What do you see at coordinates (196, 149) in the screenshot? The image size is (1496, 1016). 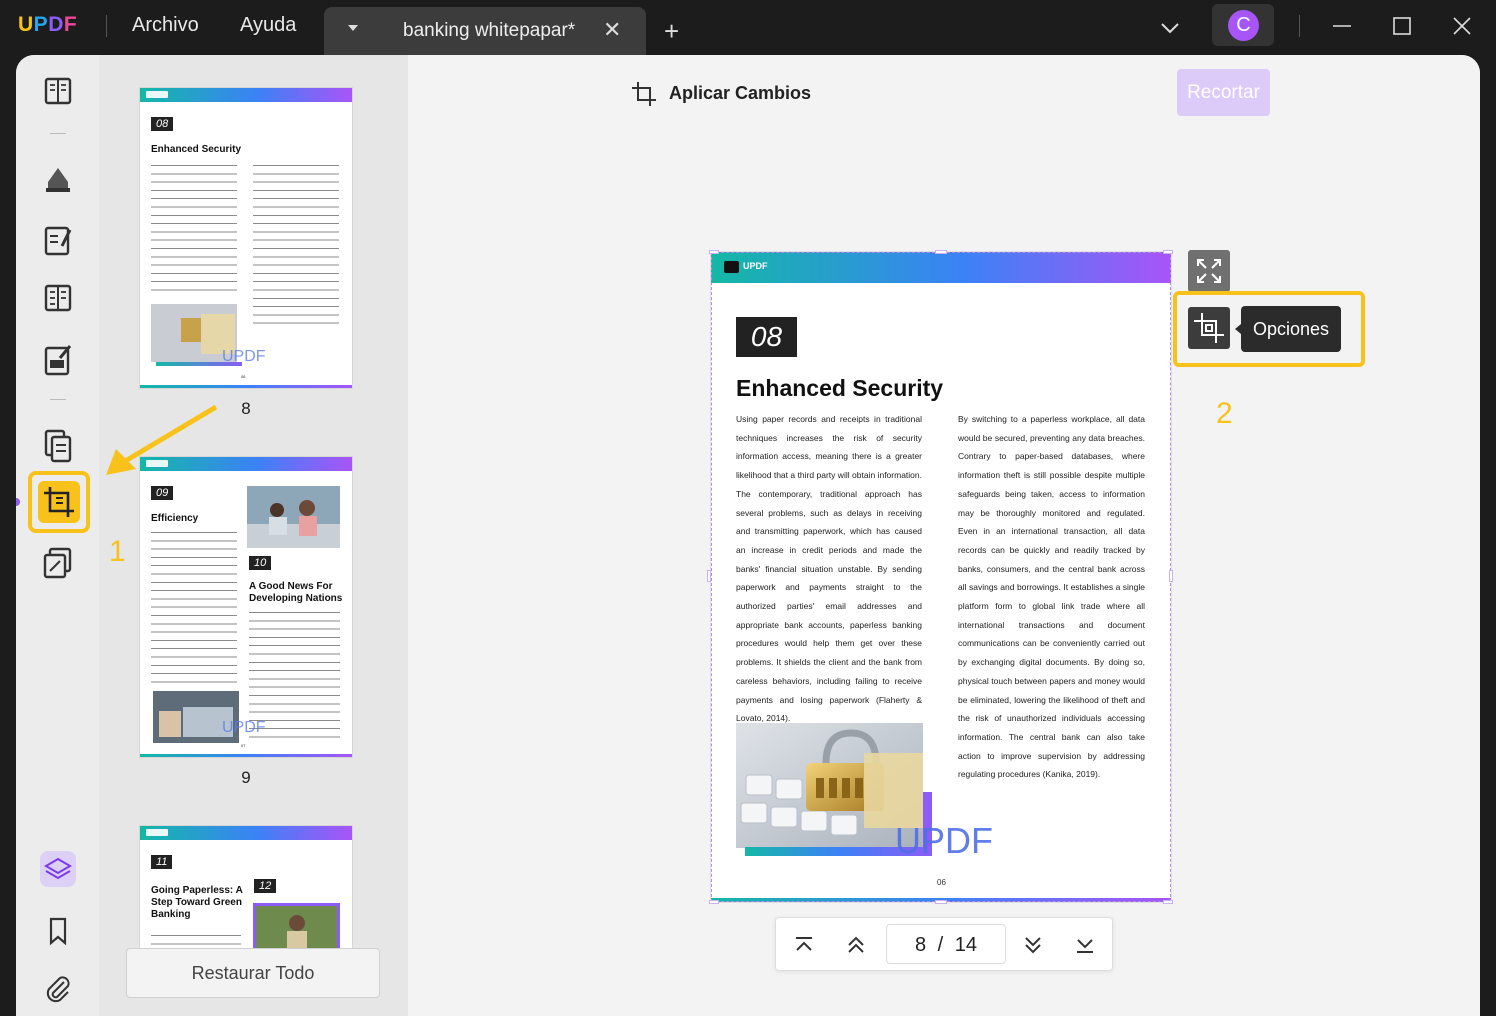 I see `thumb-title: Enhanced Security` at bounding box center [196, 149].